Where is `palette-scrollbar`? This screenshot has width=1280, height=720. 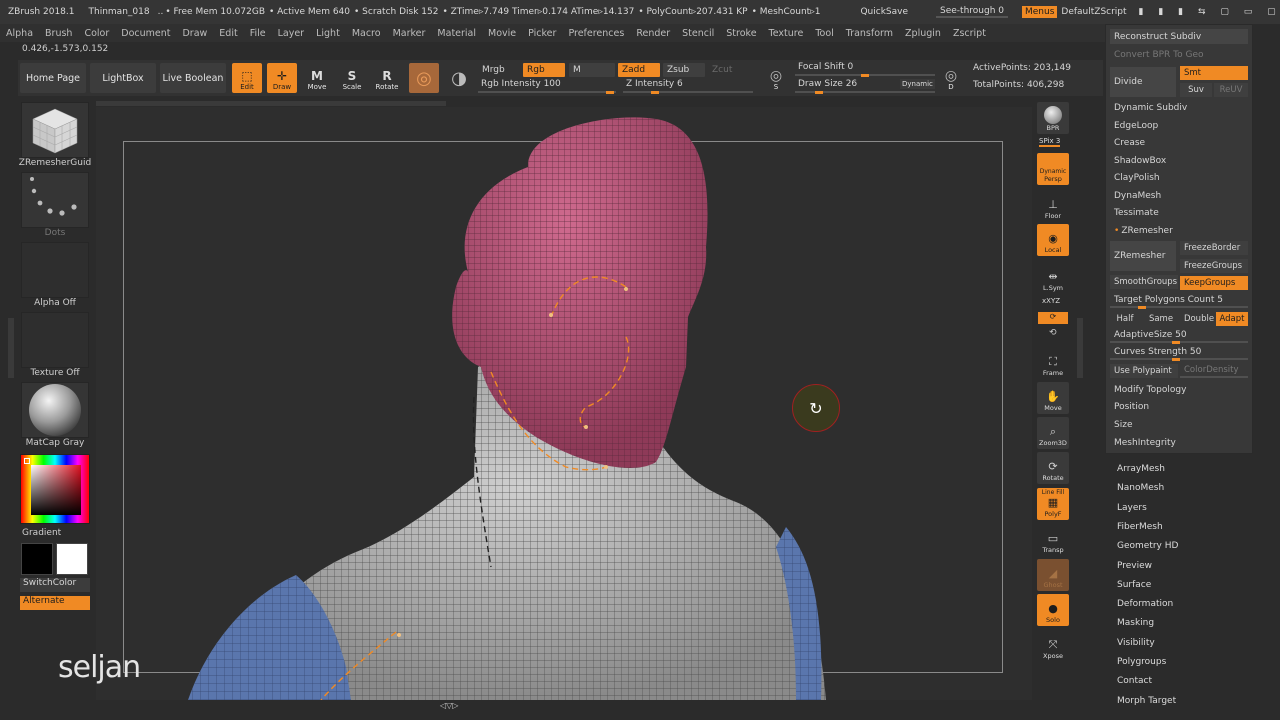
palette-scrollbar is located at coordinates (1268, 372).